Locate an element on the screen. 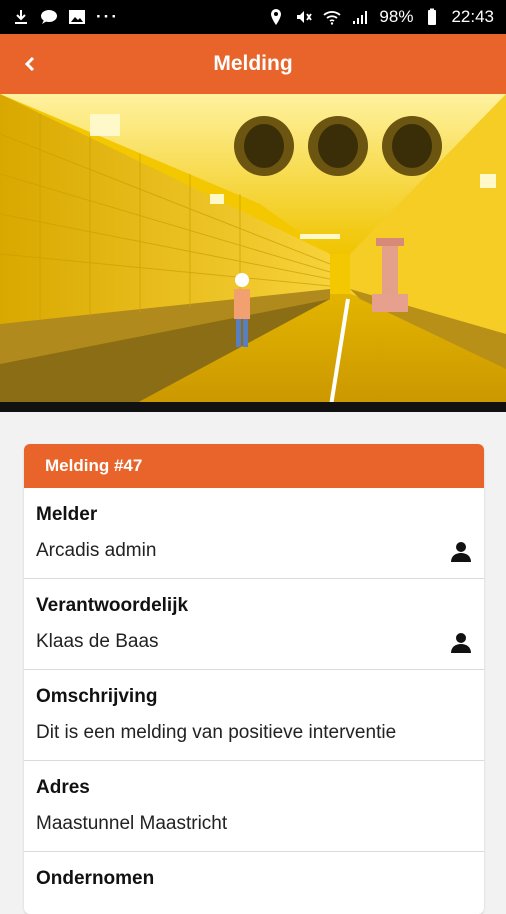 Image resolution: width=506 pixels, height=914 pixels. melder-row: Melder Arcadis admin is located at coordinates (254, 533).